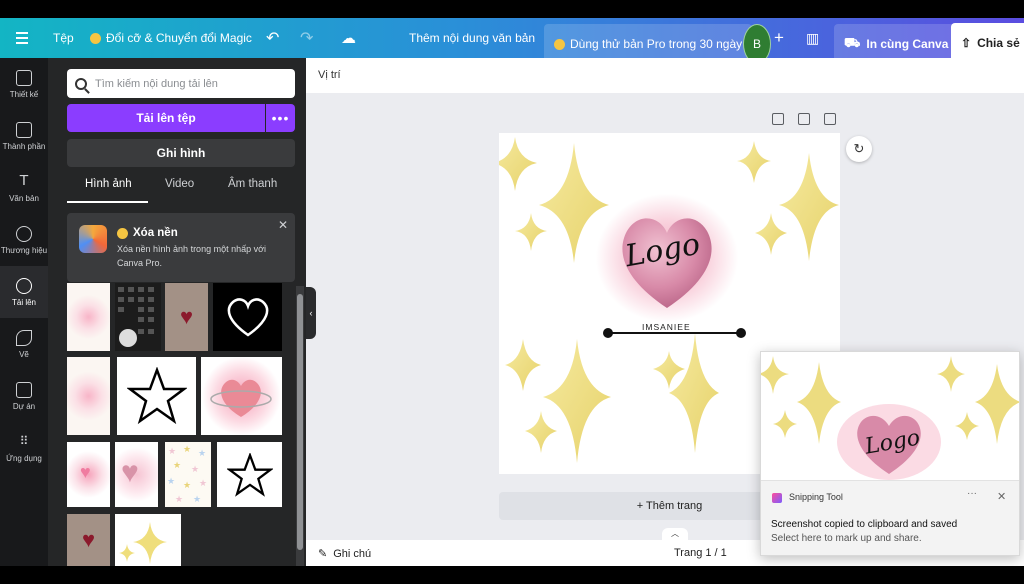 This screenshot has width=1024, height=584. Describe the element at coordinates (22, 38) in the screenshot. I see `menu-icon` at that location.